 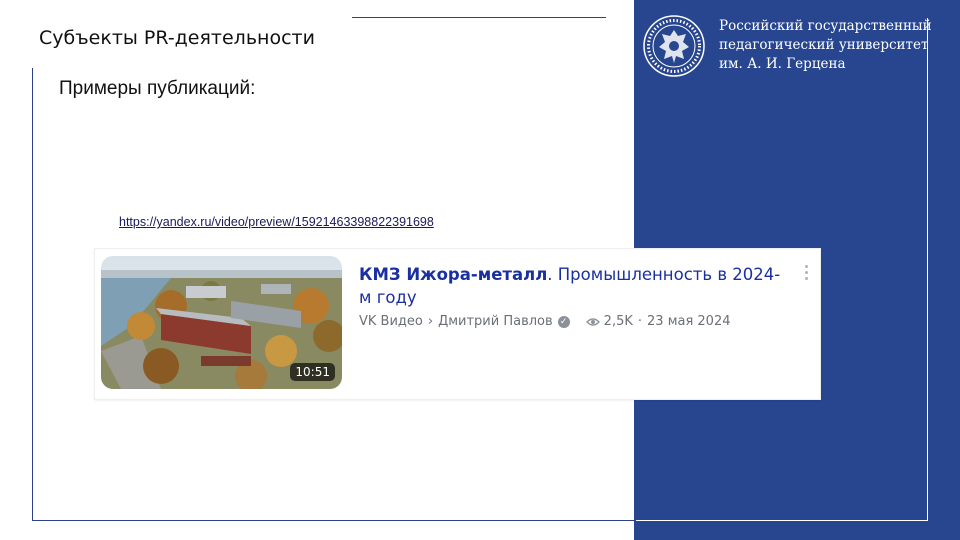 What do you see at coordinates (495, 321) in the screenshot?
I see `video-author: Дмитрий Павлов` at bounding box center [495, 321].